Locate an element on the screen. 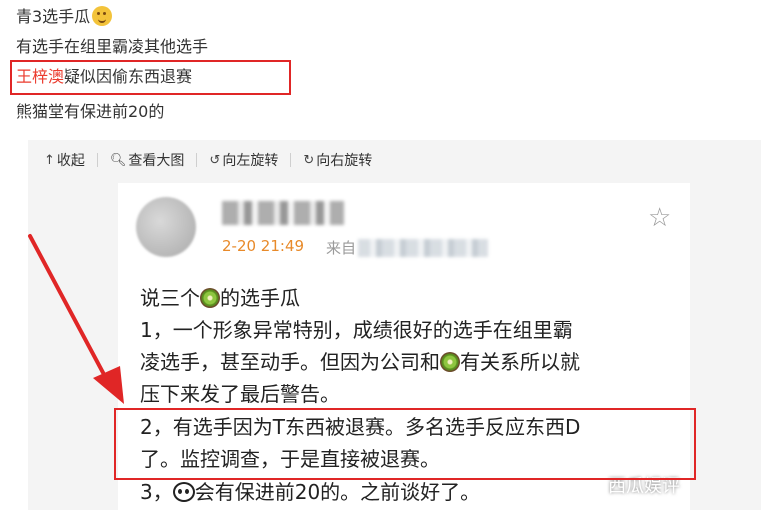 The image size is (761, 510). red-arrow-icon is located at coordinates (76, 319).